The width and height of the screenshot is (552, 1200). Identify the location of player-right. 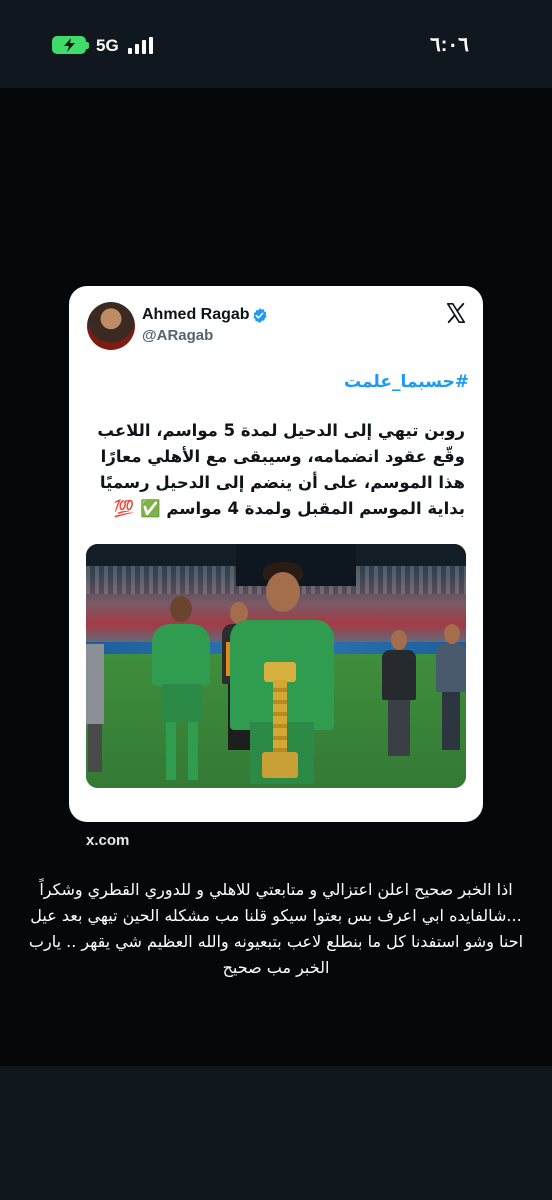
(451, 689).